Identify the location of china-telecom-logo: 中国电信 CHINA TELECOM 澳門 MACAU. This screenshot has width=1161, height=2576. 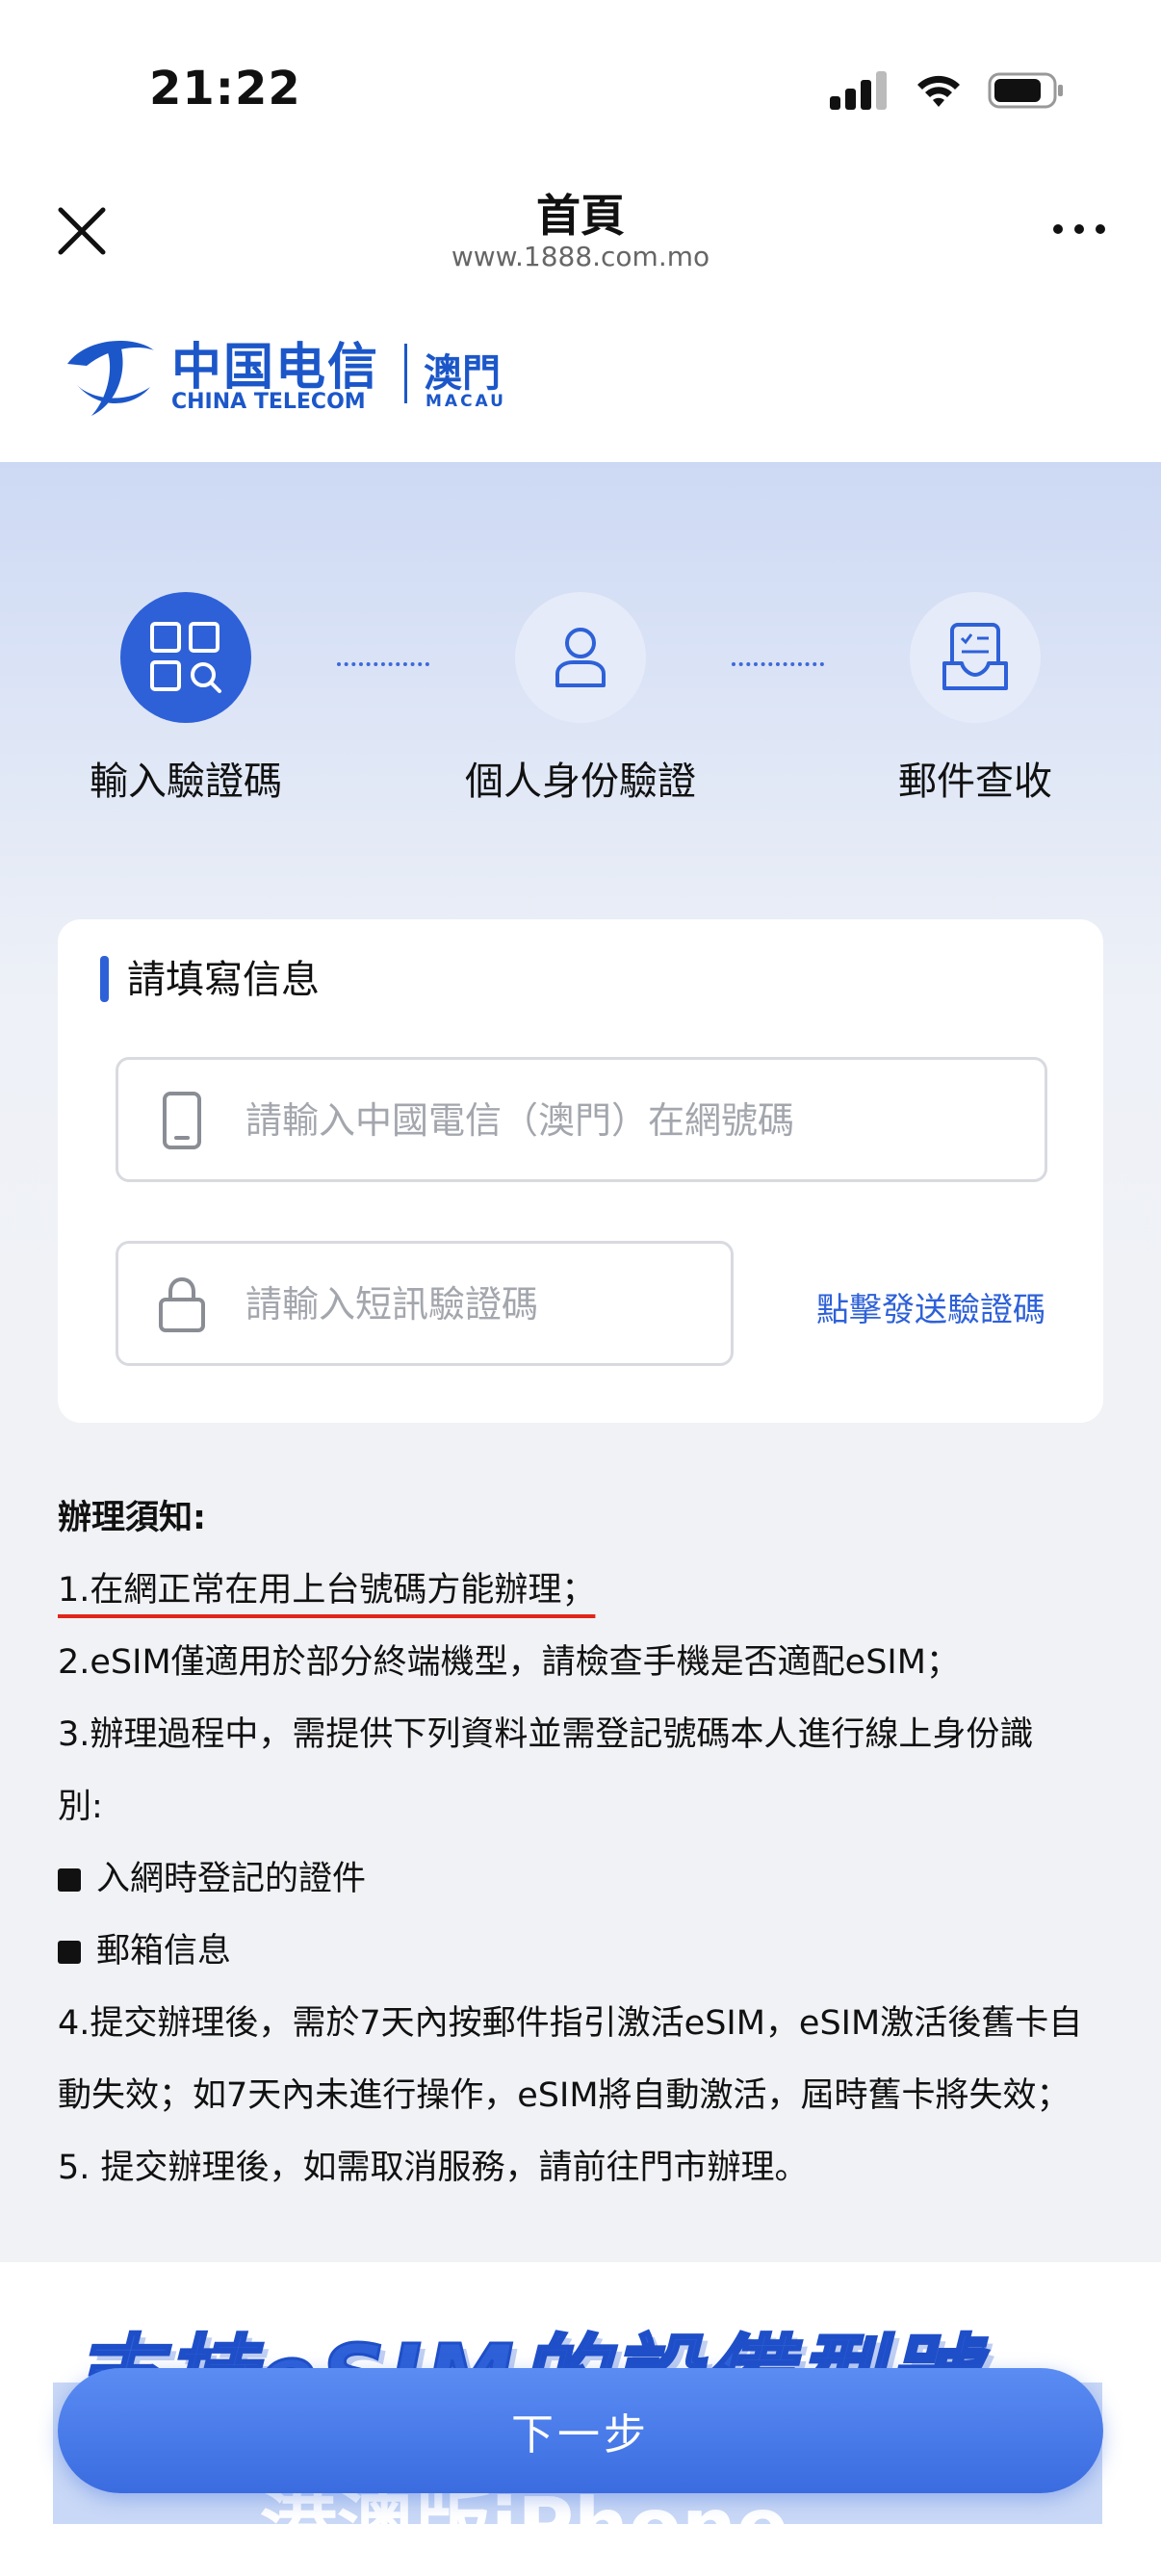
(308, 375).